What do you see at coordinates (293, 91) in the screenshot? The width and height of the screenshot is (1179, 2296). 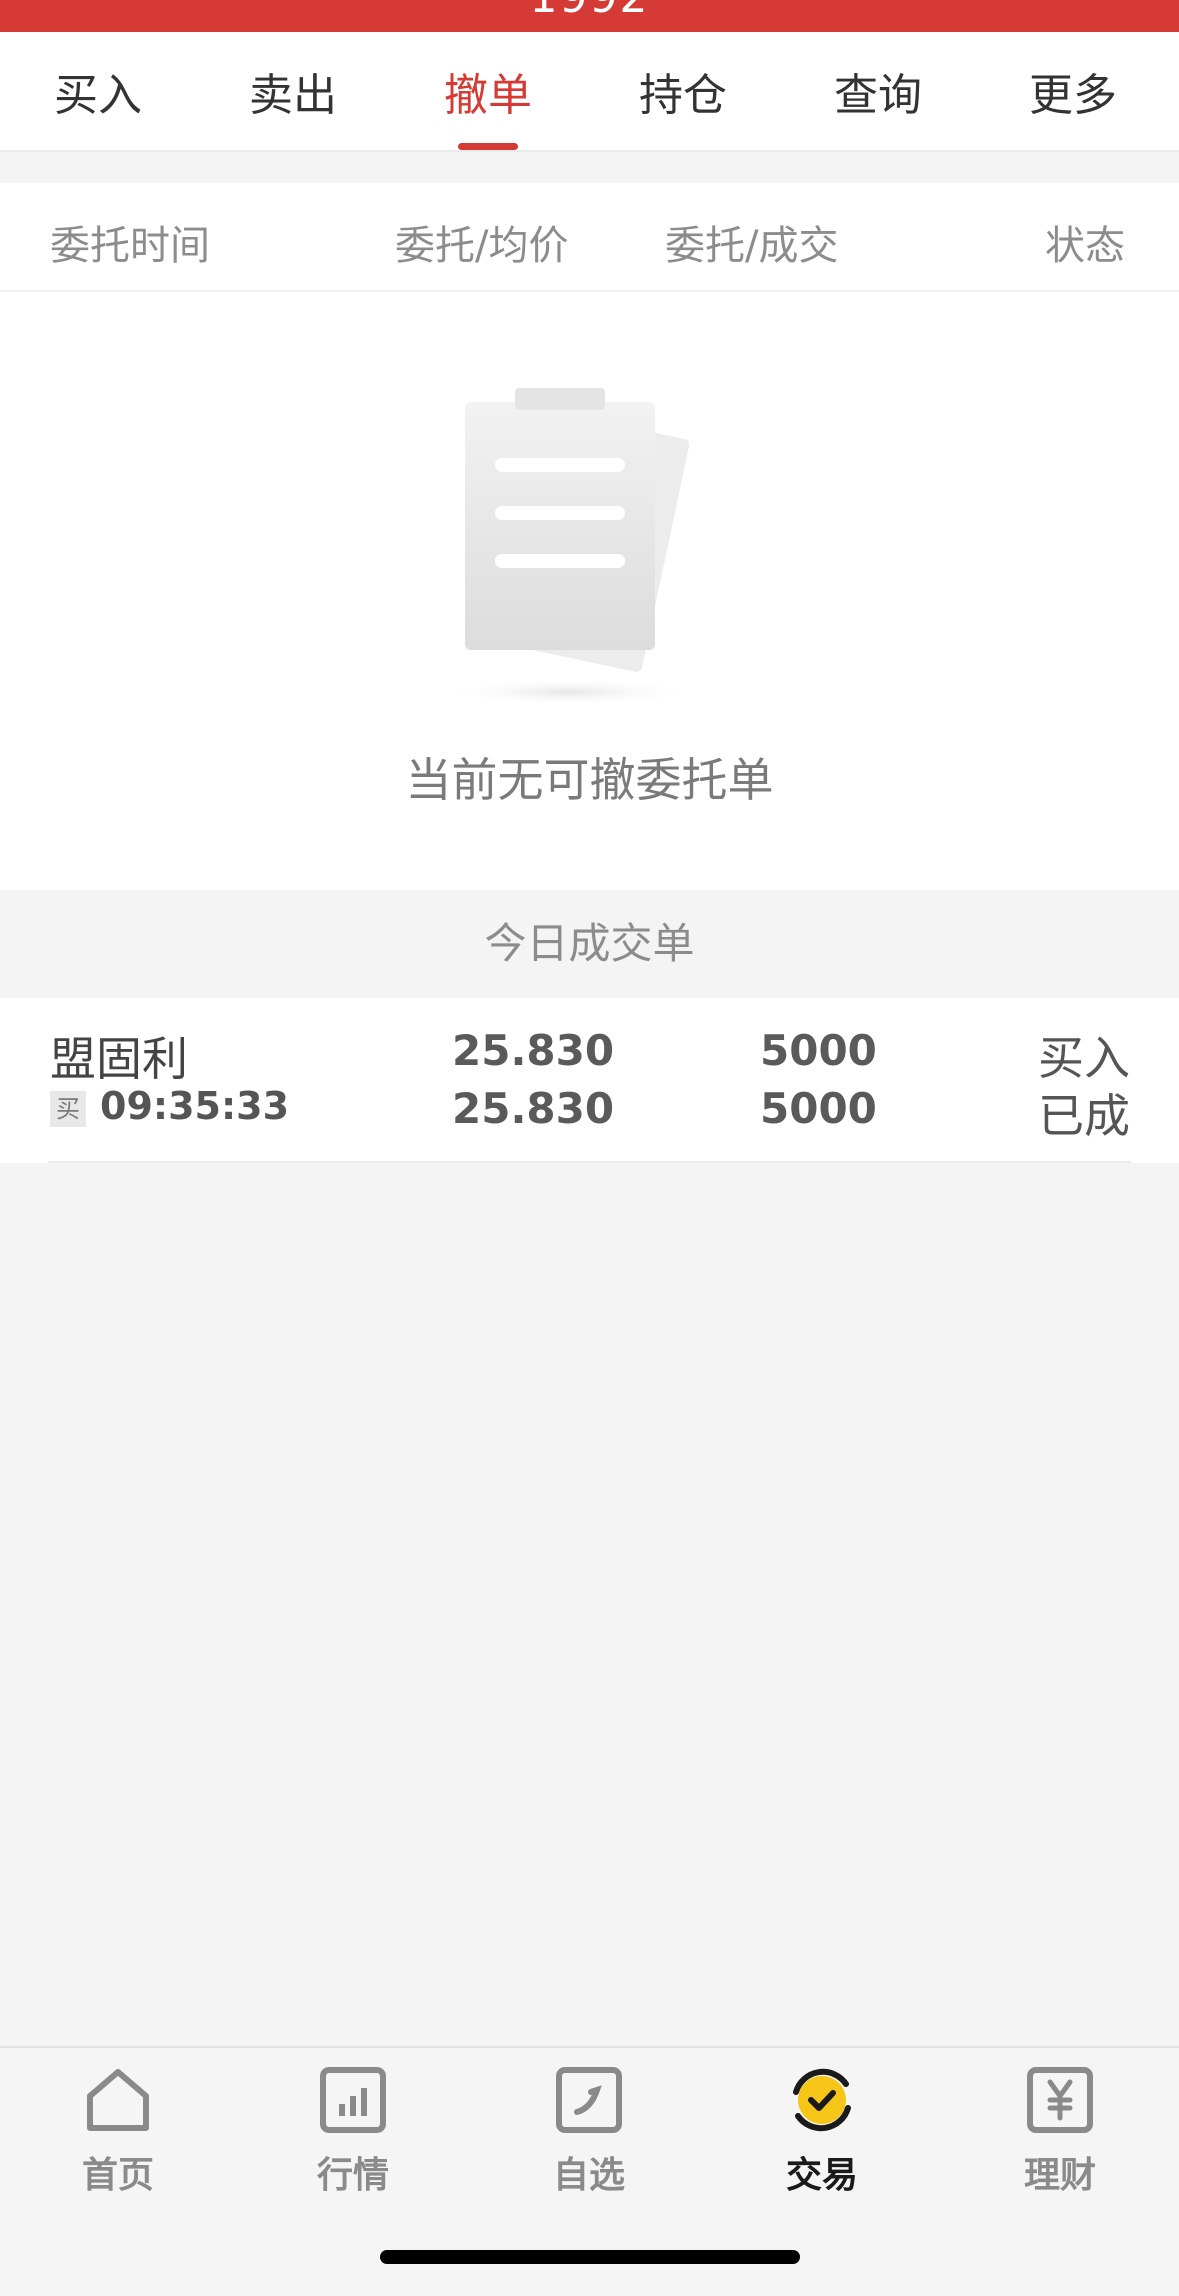 I see `tab-sell: 卖出` at bounding box center [293, 91].